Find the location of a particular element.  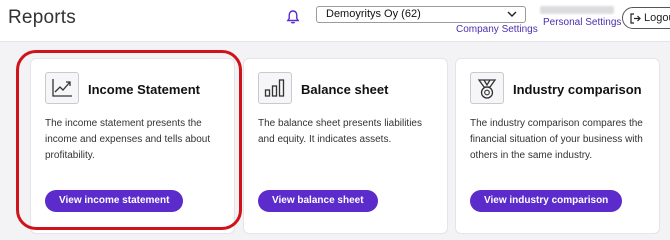

user-name-redacted is located at coordinates (577, 10).